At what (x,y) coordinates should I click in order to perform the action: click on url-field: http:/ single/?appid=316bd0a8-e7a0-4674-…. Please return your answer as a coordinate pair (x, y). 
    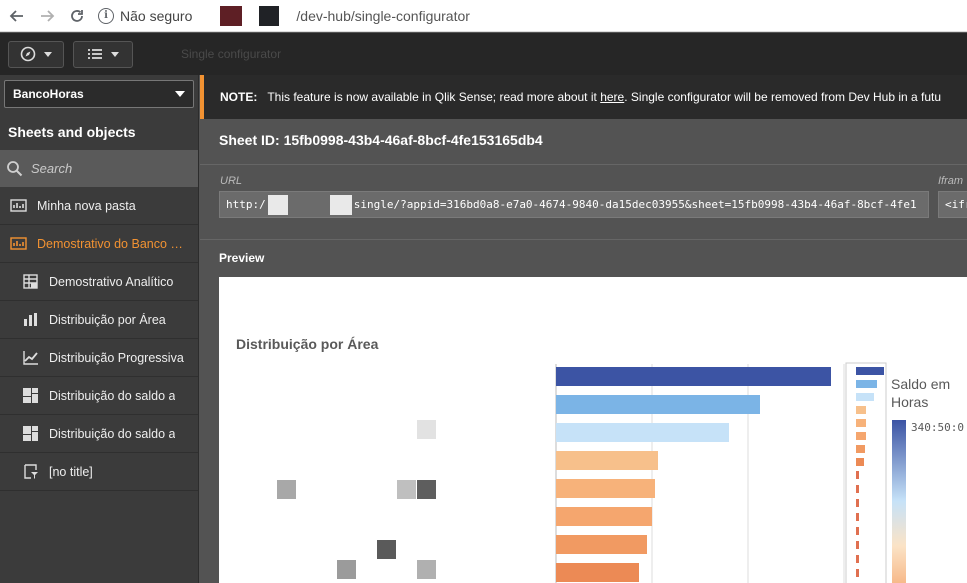
    Looking at the image, I should click on (574, 204).